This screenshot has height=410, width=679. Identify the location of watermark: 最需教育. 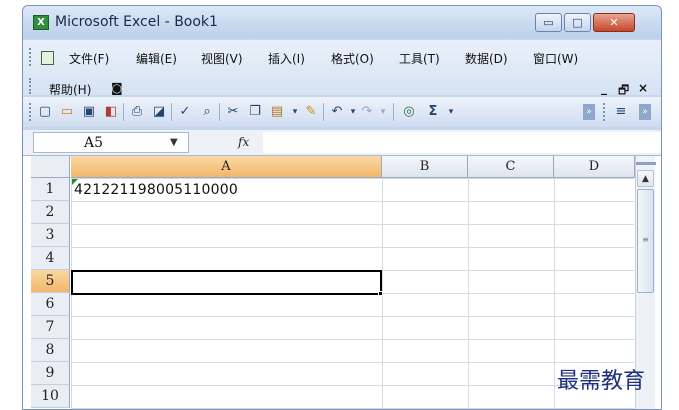
(601, 381).